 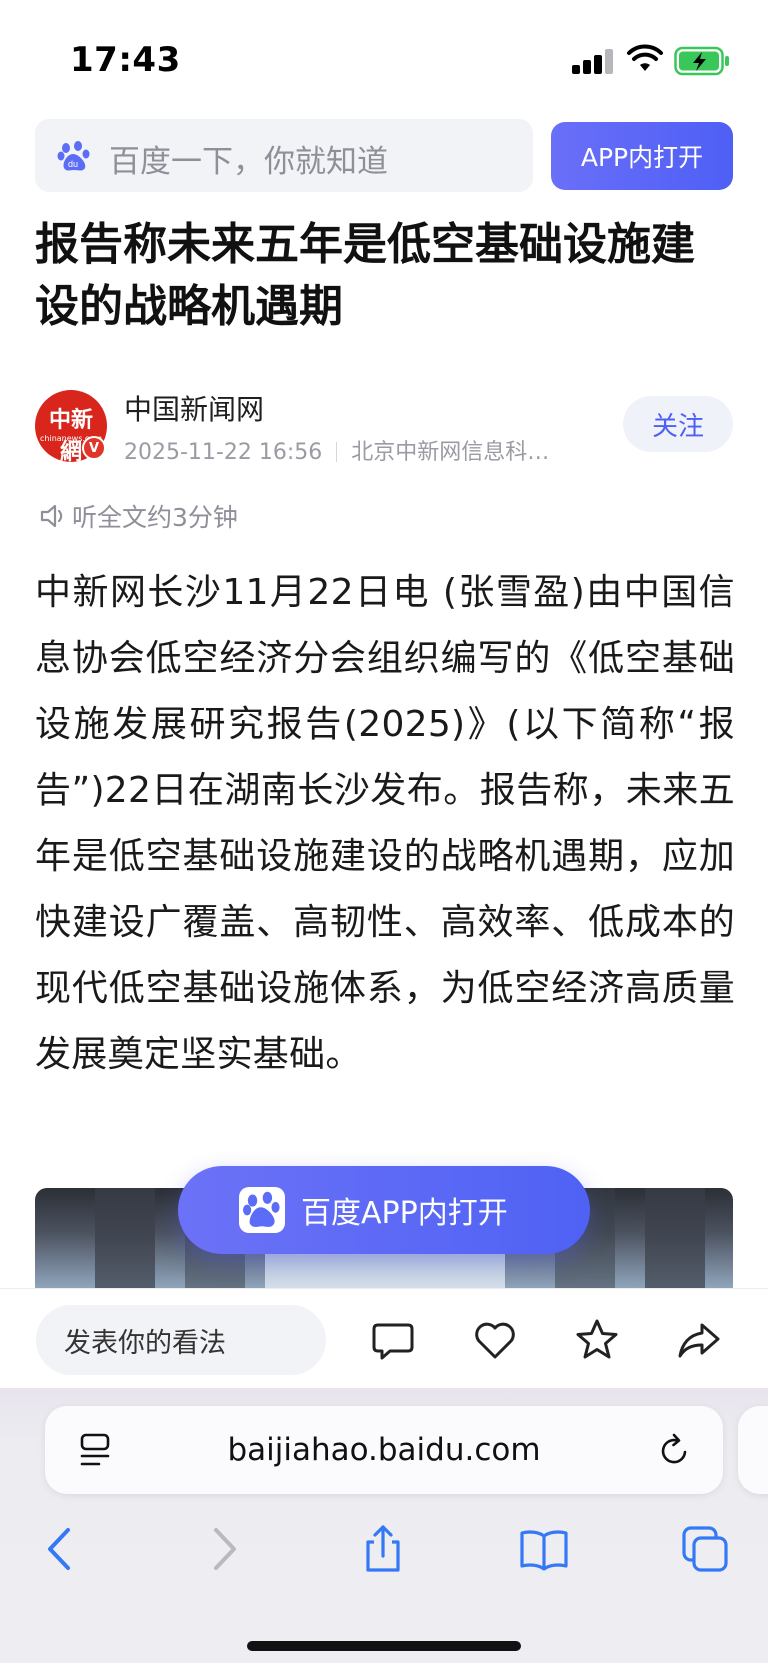 What do you see at coordinates (384, 55) in the screenshot?
I see `status-bar: 17:43` at bounding box center [384, 55].